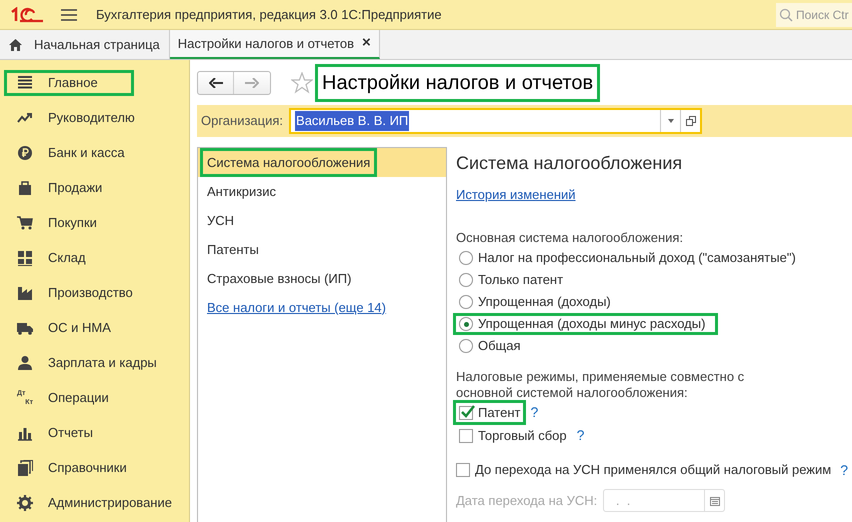  I want to click on organization-label: Организация:, so click(242, 121).